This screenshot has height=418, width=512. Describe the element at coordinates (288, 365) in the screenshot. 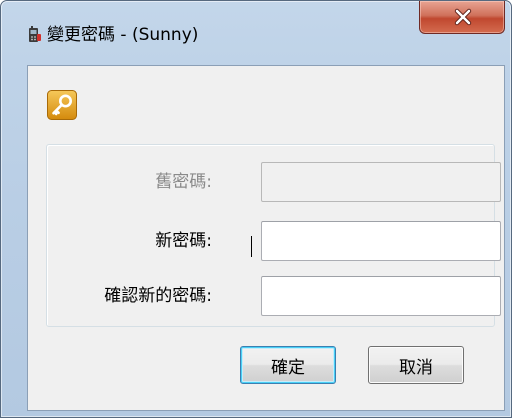

I see `ok-button: 確定` at that location.